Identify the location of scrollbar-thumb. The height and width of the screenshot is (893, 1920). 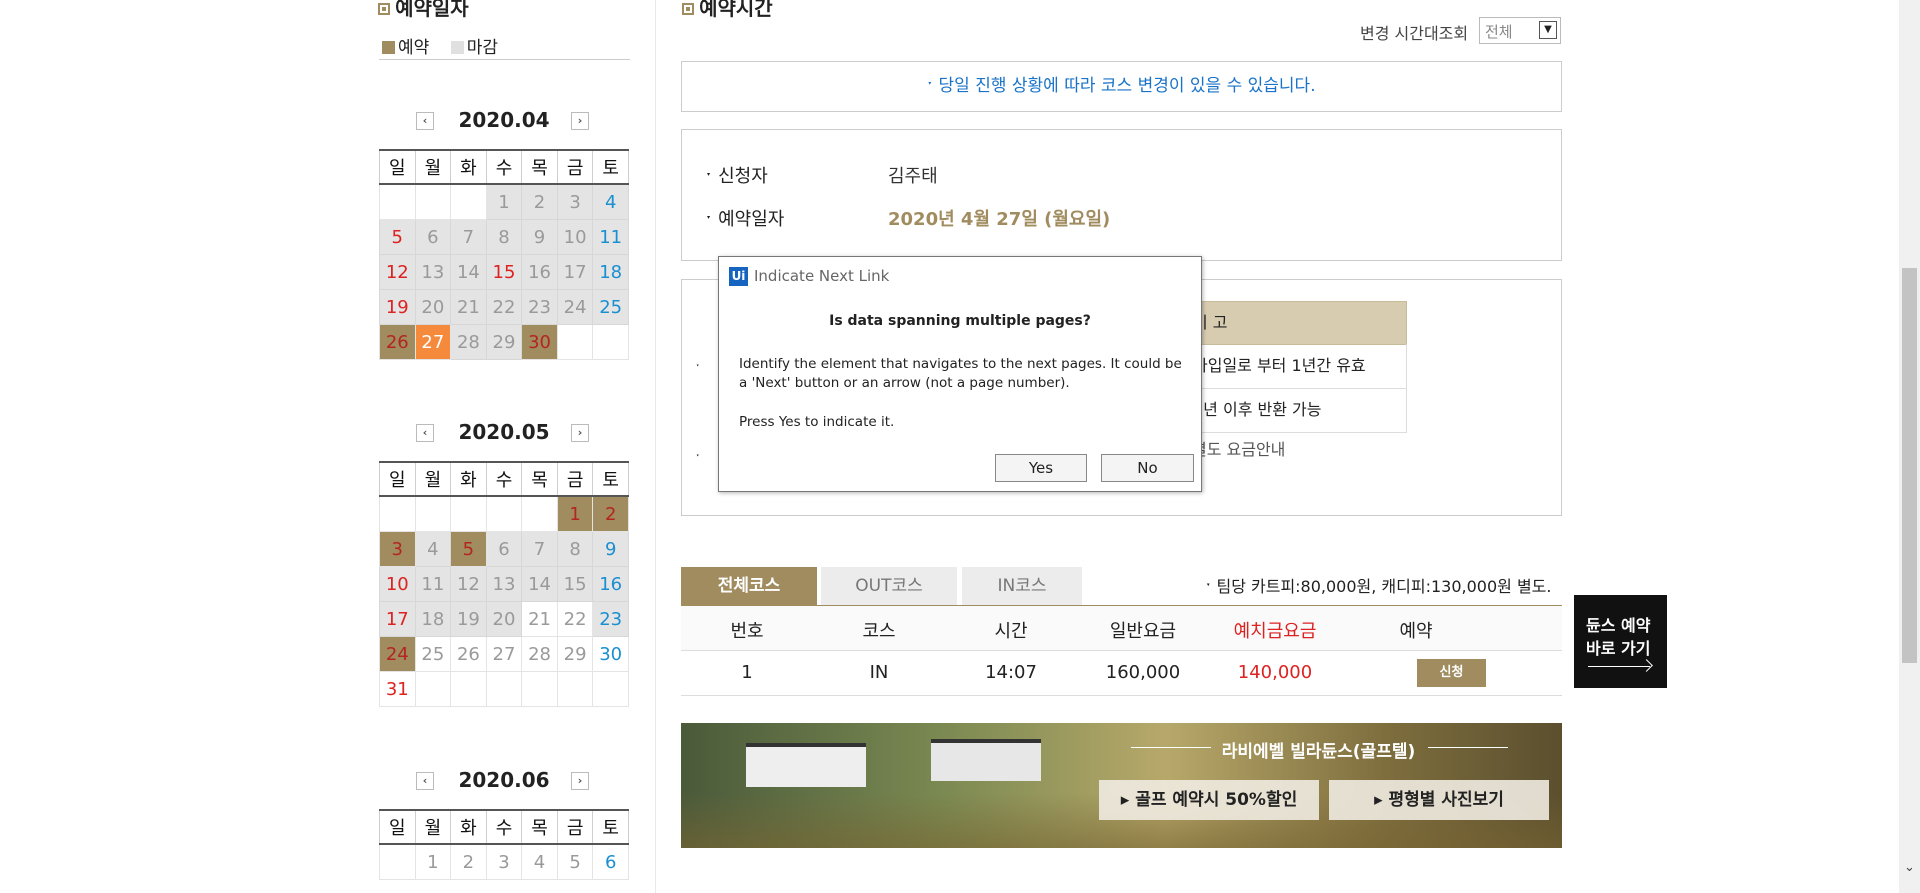
(1909, 465).